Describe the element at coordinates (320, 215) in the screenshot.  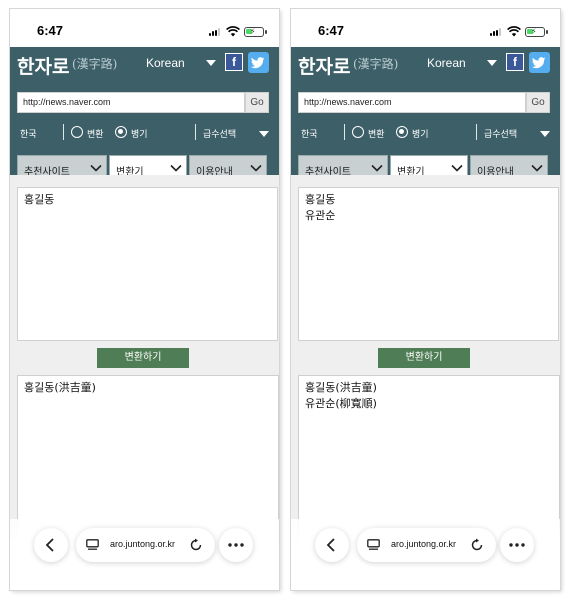
I see `input-line: 유관순` at that location.